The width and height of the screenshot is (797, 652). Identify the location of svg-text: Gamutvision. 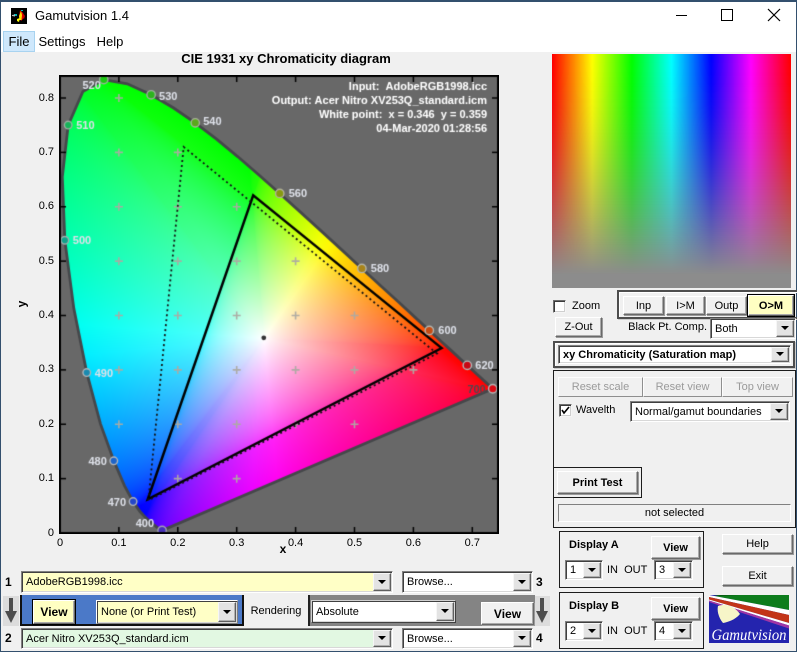
(749, 635).